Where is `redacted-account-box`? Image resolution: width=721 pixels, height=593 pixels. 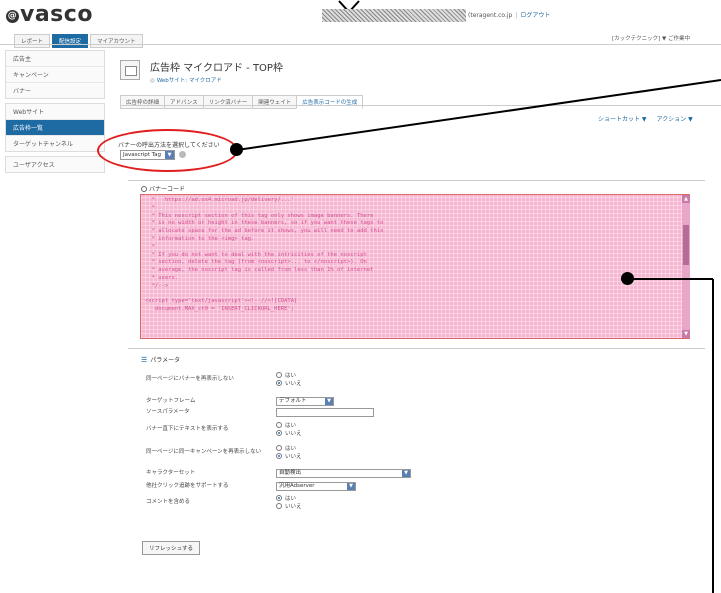 redacted-account-box is located at coordinates (394, 15).